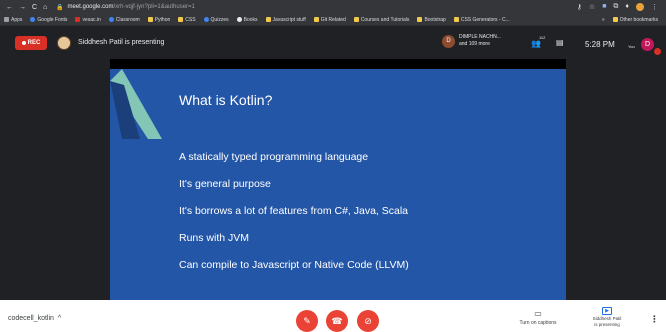 The image size is (666, 332). What do you see at coordinates (158, 20) in the screenshot?
I see `bookmark-python: Python` at bounding box center [158, 20].